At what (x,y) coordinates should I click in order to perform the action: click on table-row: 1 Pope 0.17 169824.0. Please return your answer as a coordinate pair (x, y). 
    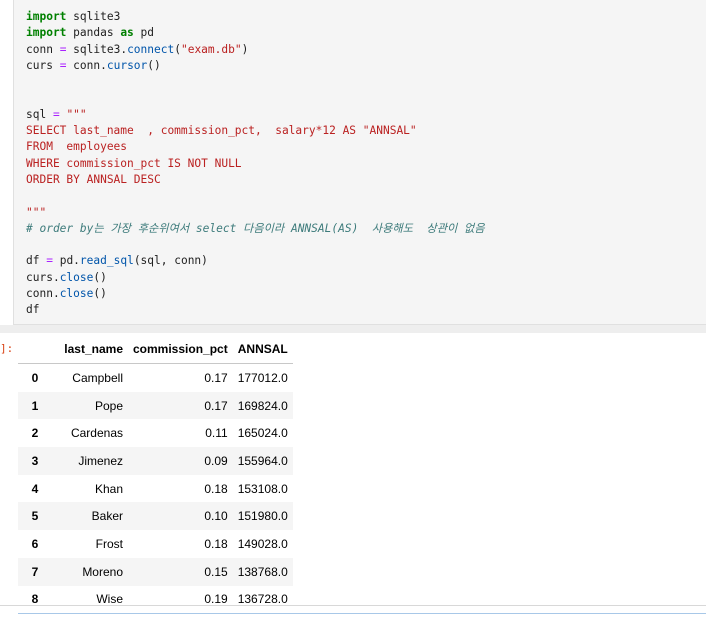
    Looking at the image, I should click on (155, 405).